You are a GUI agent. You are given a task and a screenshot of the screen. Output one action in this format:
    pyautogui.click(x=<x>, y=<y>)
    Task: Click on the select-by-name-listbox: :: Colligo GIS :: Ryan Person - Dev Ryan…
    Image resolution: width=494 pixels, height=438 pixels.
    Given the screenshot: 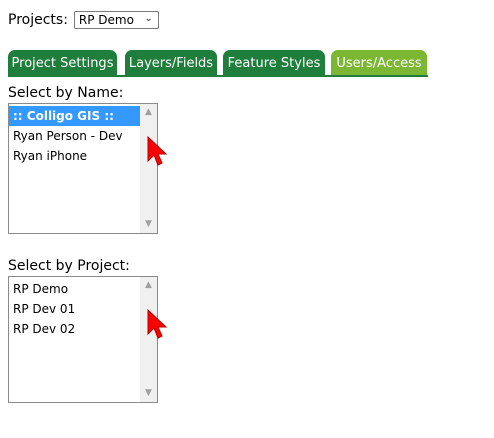 What is the action you would take?
    pyautogui.click(x=83, y=168)
    